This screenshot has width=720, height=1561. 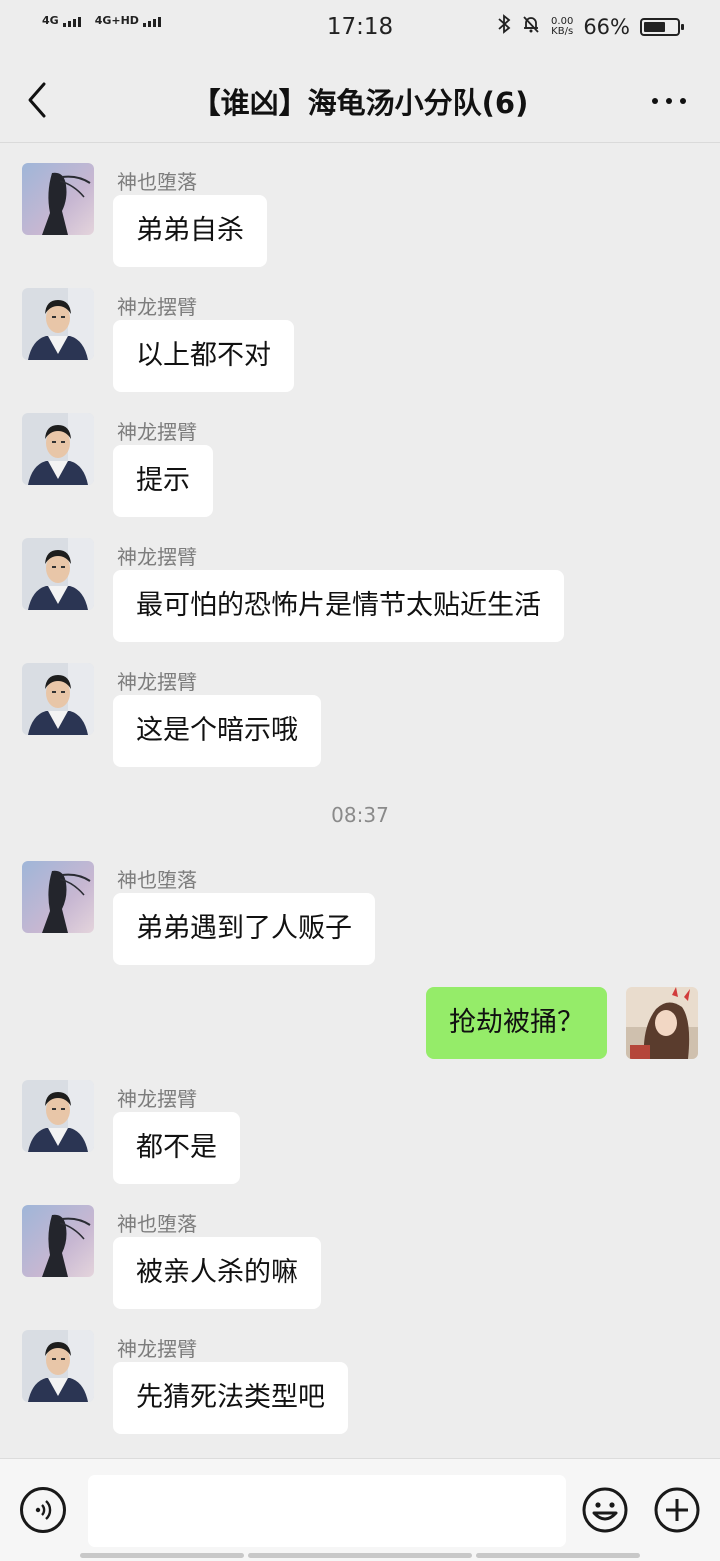 I want to click on more-button, so click(x=669, y=101).